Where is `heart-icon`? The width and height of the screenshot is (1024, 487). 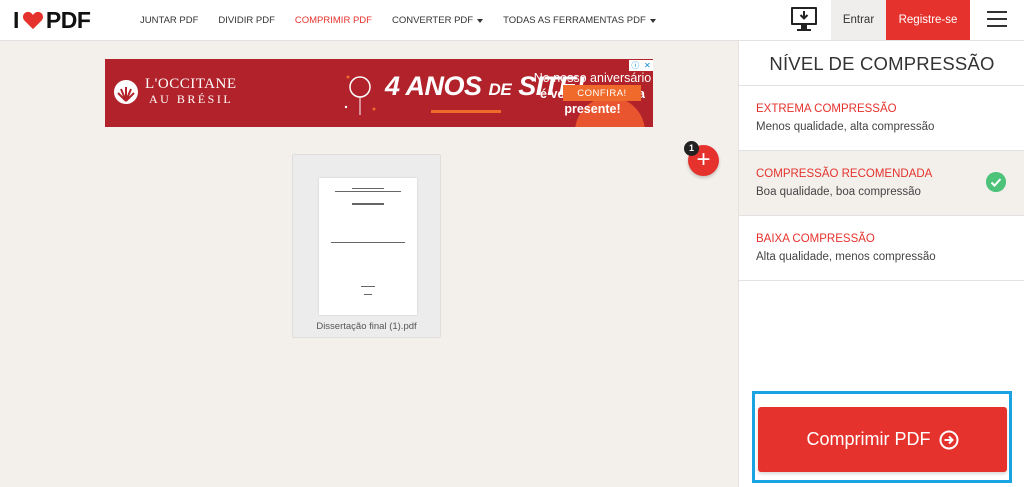
heart-icon is located at coordinates (32, 20).